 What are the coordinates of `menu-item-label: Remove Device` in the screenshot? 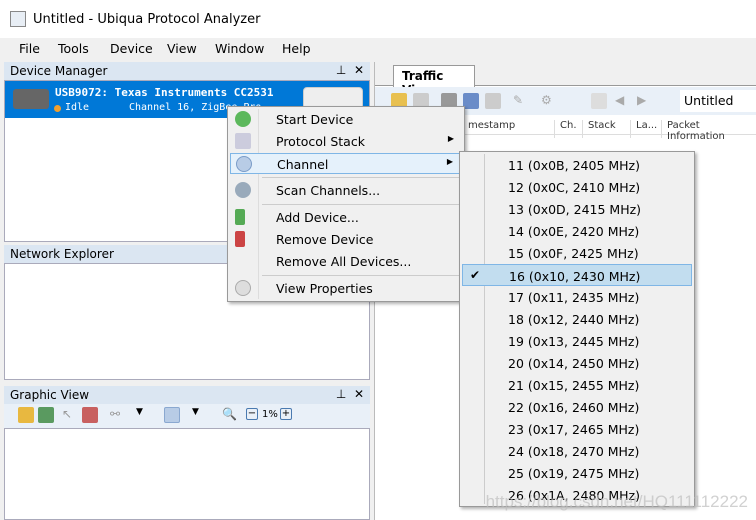 It's located at (325, 239).